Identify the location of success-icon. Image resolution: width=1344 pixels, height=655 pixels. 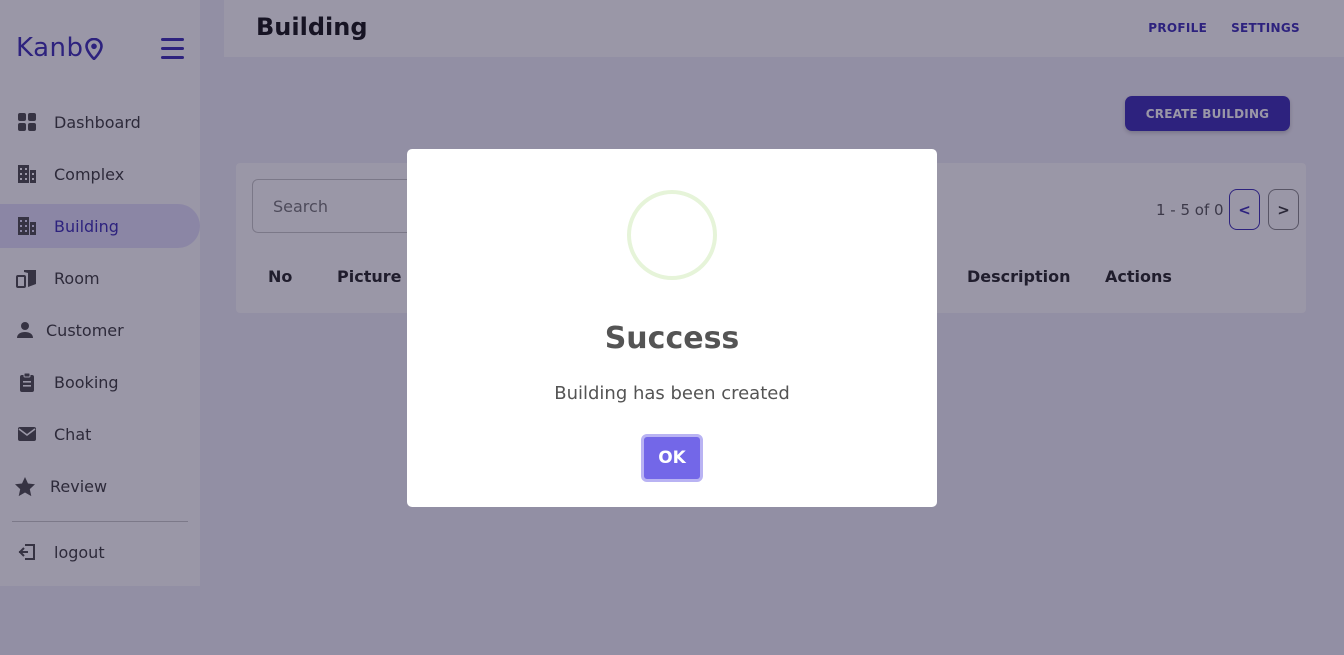
(672, 235).